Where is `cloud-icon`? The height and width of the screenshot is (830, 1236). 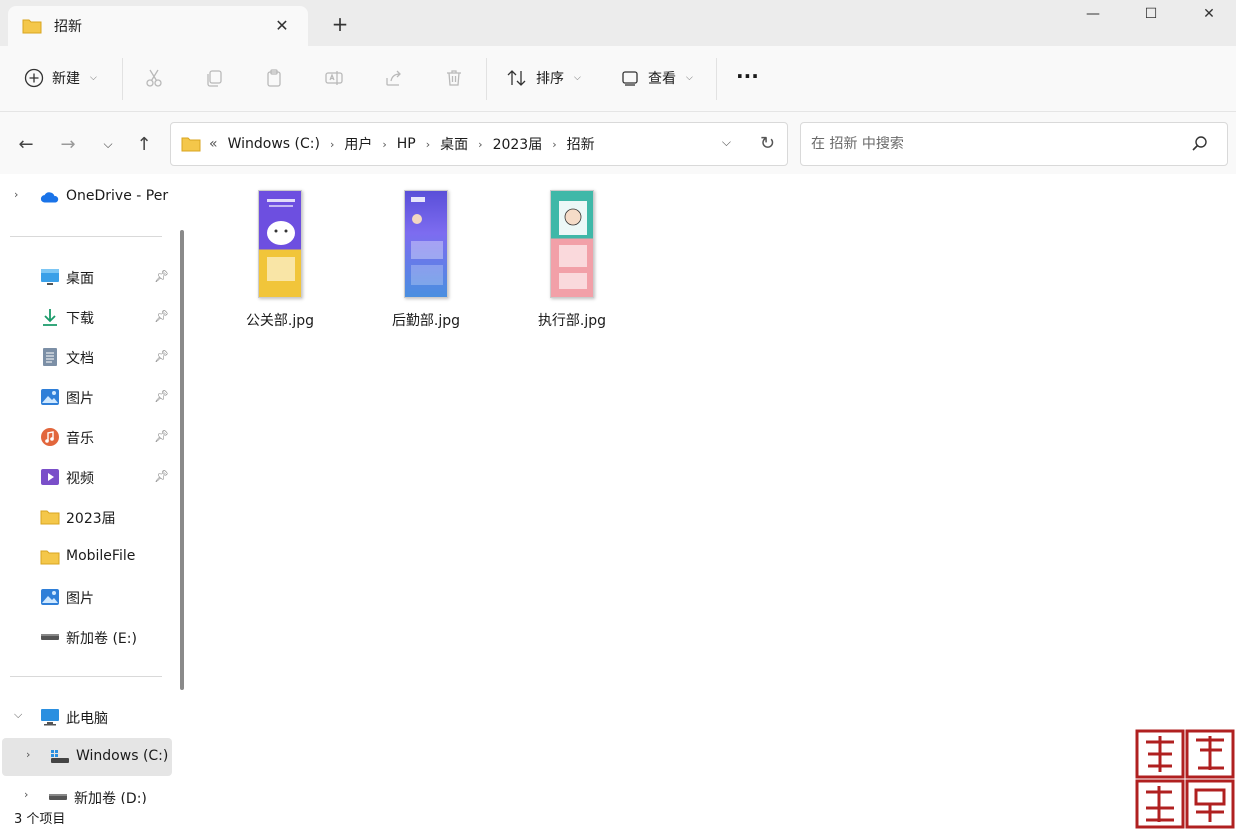
cloud-icon is located at coordinates (50, 197).